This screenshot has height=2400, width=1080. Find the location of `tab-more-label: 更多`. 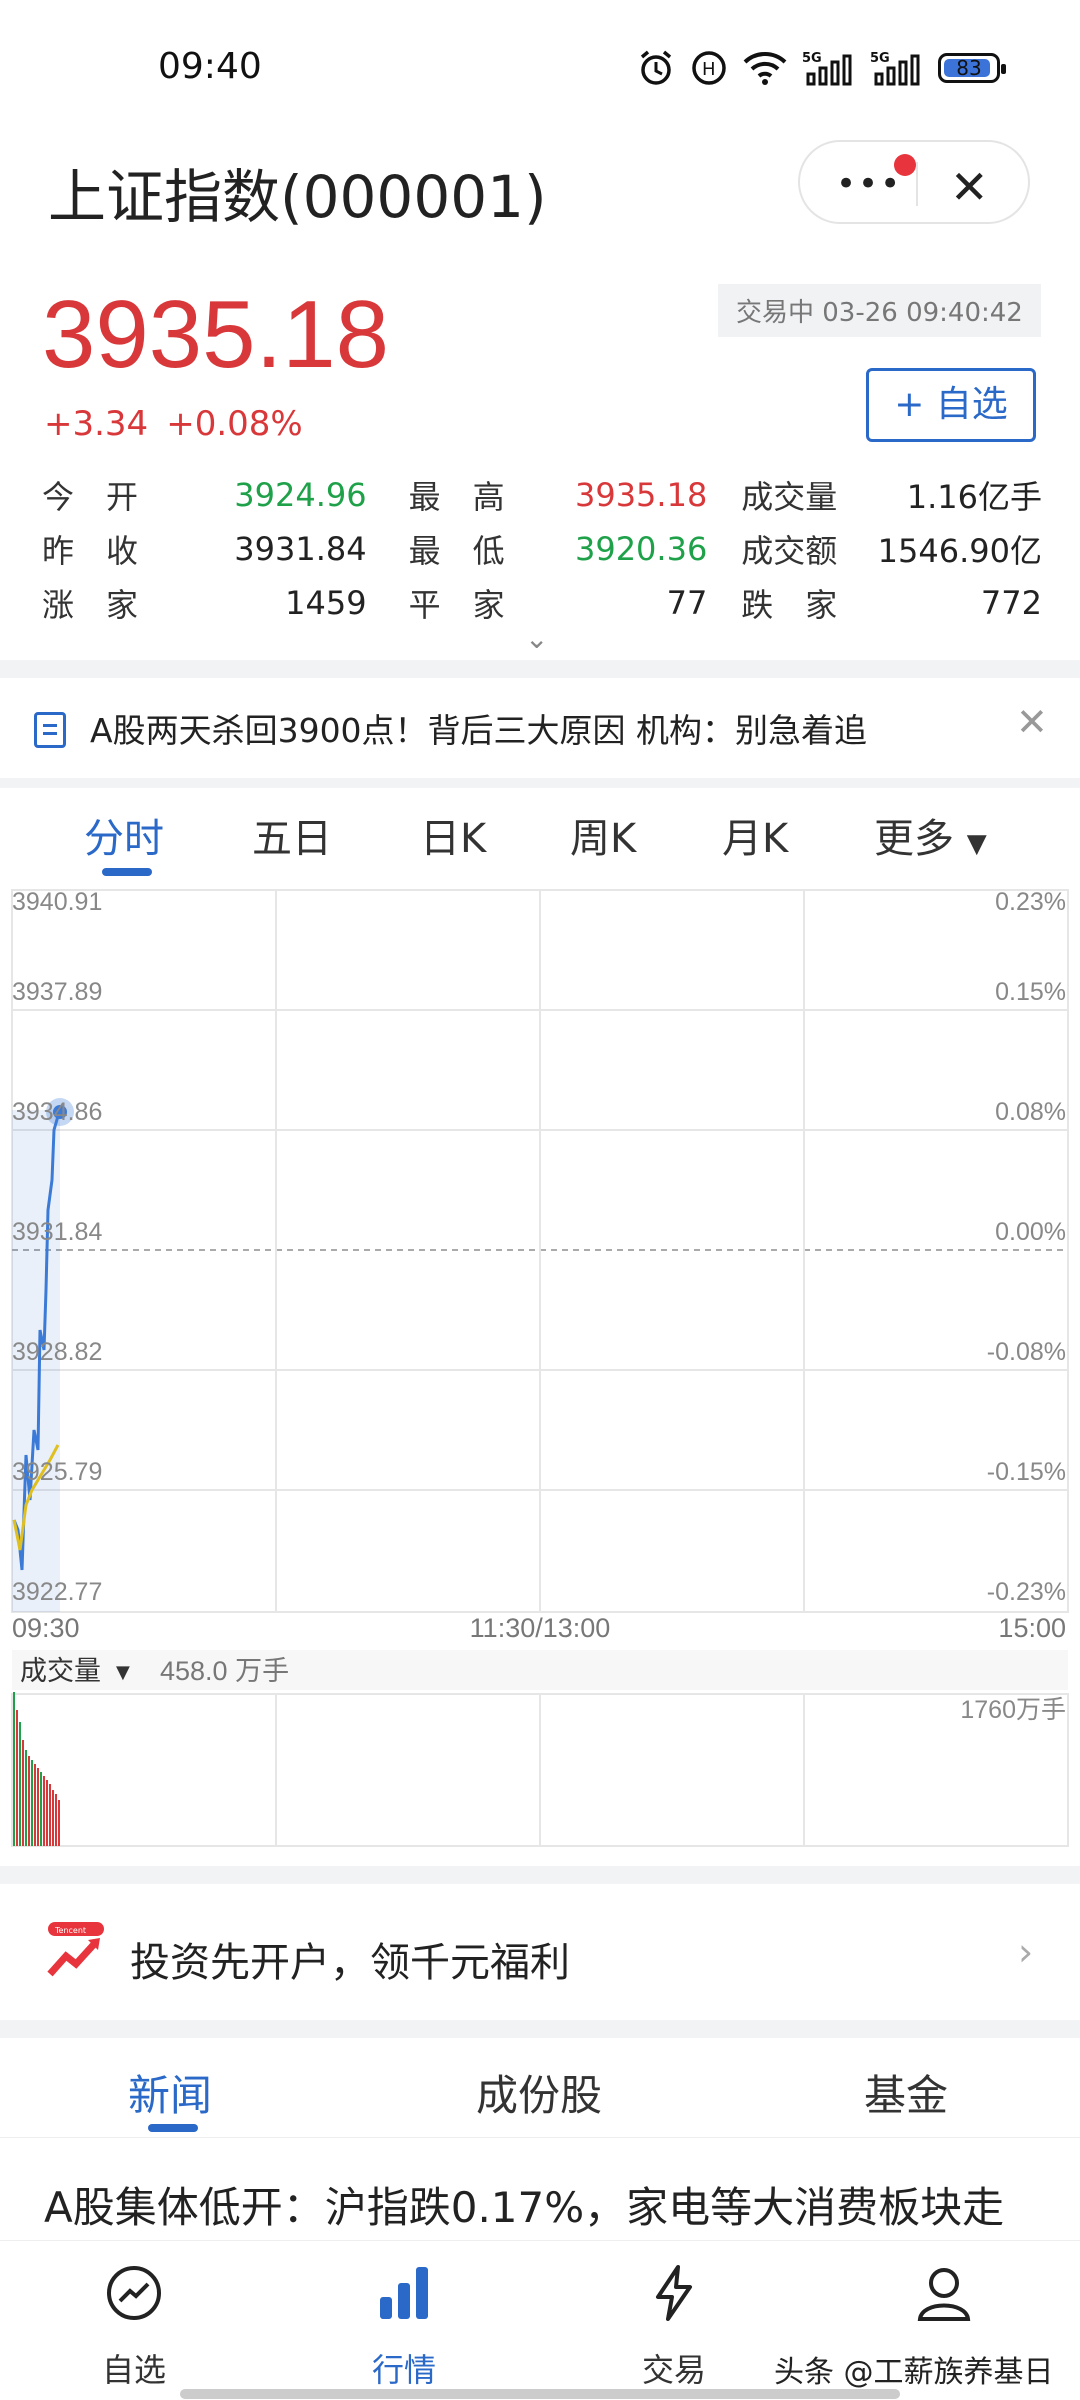

tab-more-label: 更多 is located at coordinates (914, 839).